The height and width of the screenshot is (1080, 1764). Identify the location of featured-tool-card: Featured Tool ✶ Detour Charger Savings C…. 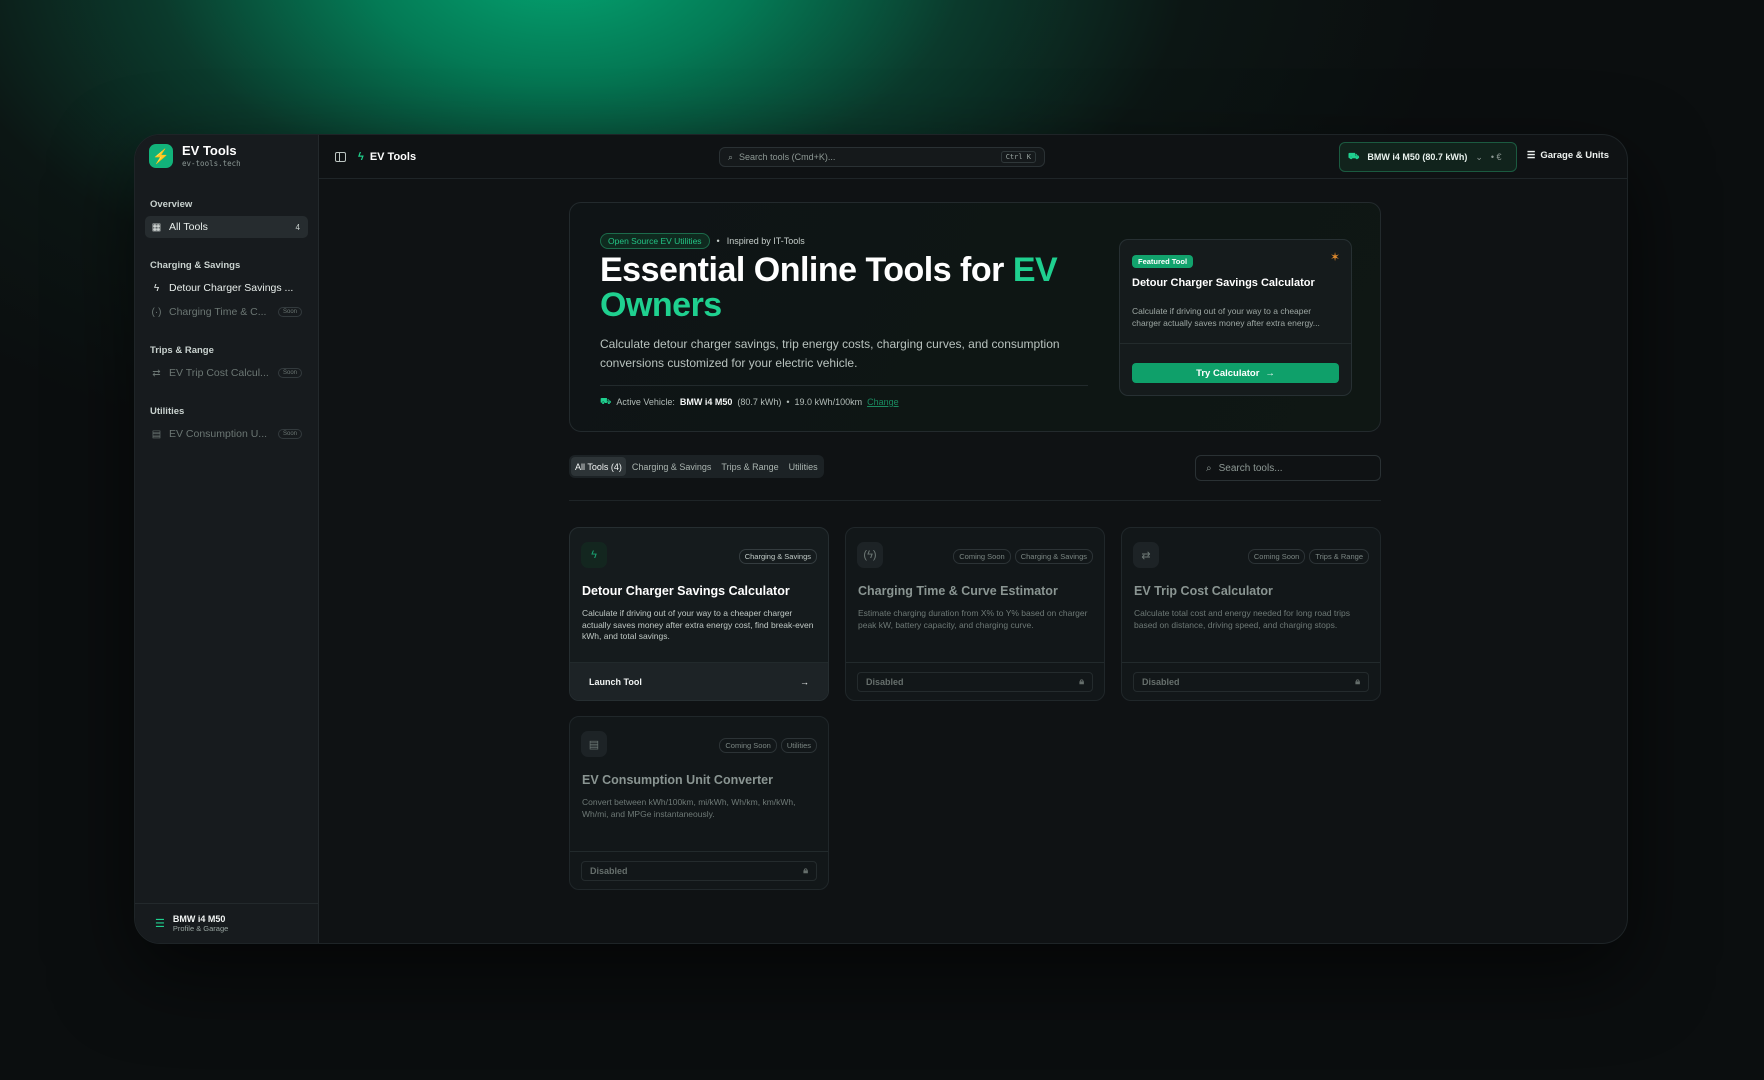
(1235, 317).